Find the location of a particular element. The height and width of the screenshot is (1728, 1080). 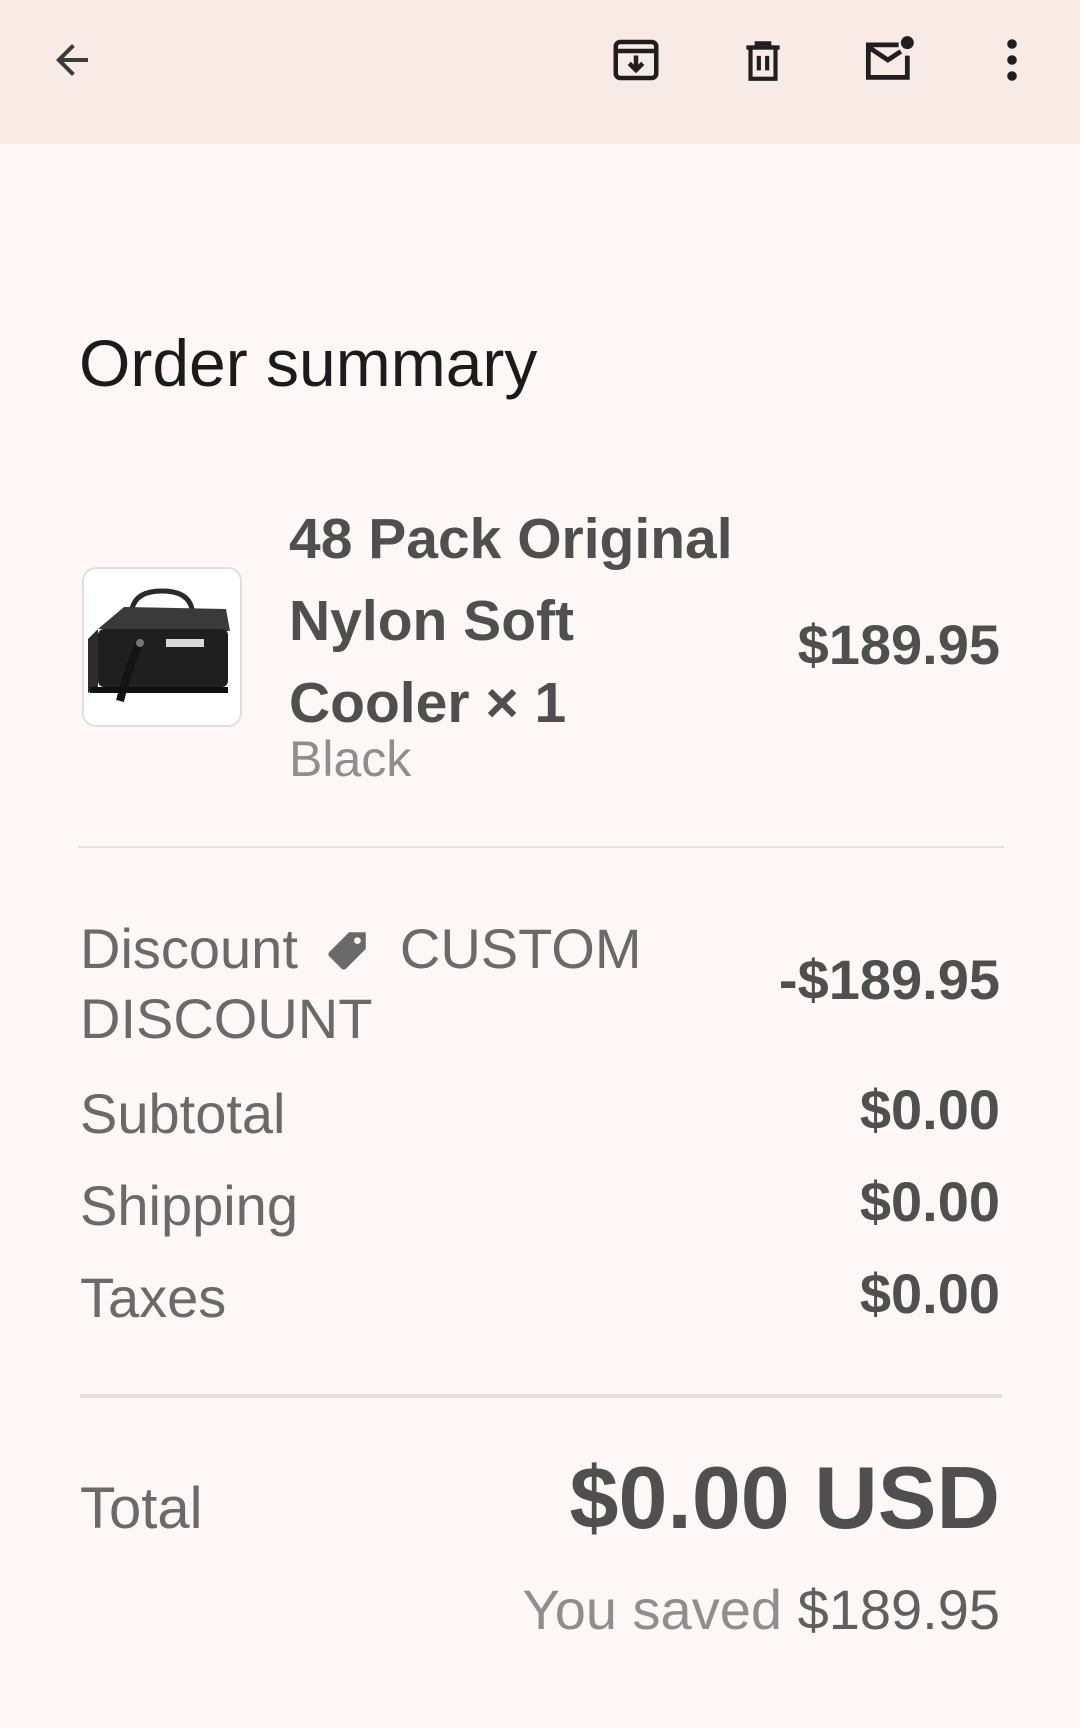

cooler-bag-image is located at coordinates (162, 647).